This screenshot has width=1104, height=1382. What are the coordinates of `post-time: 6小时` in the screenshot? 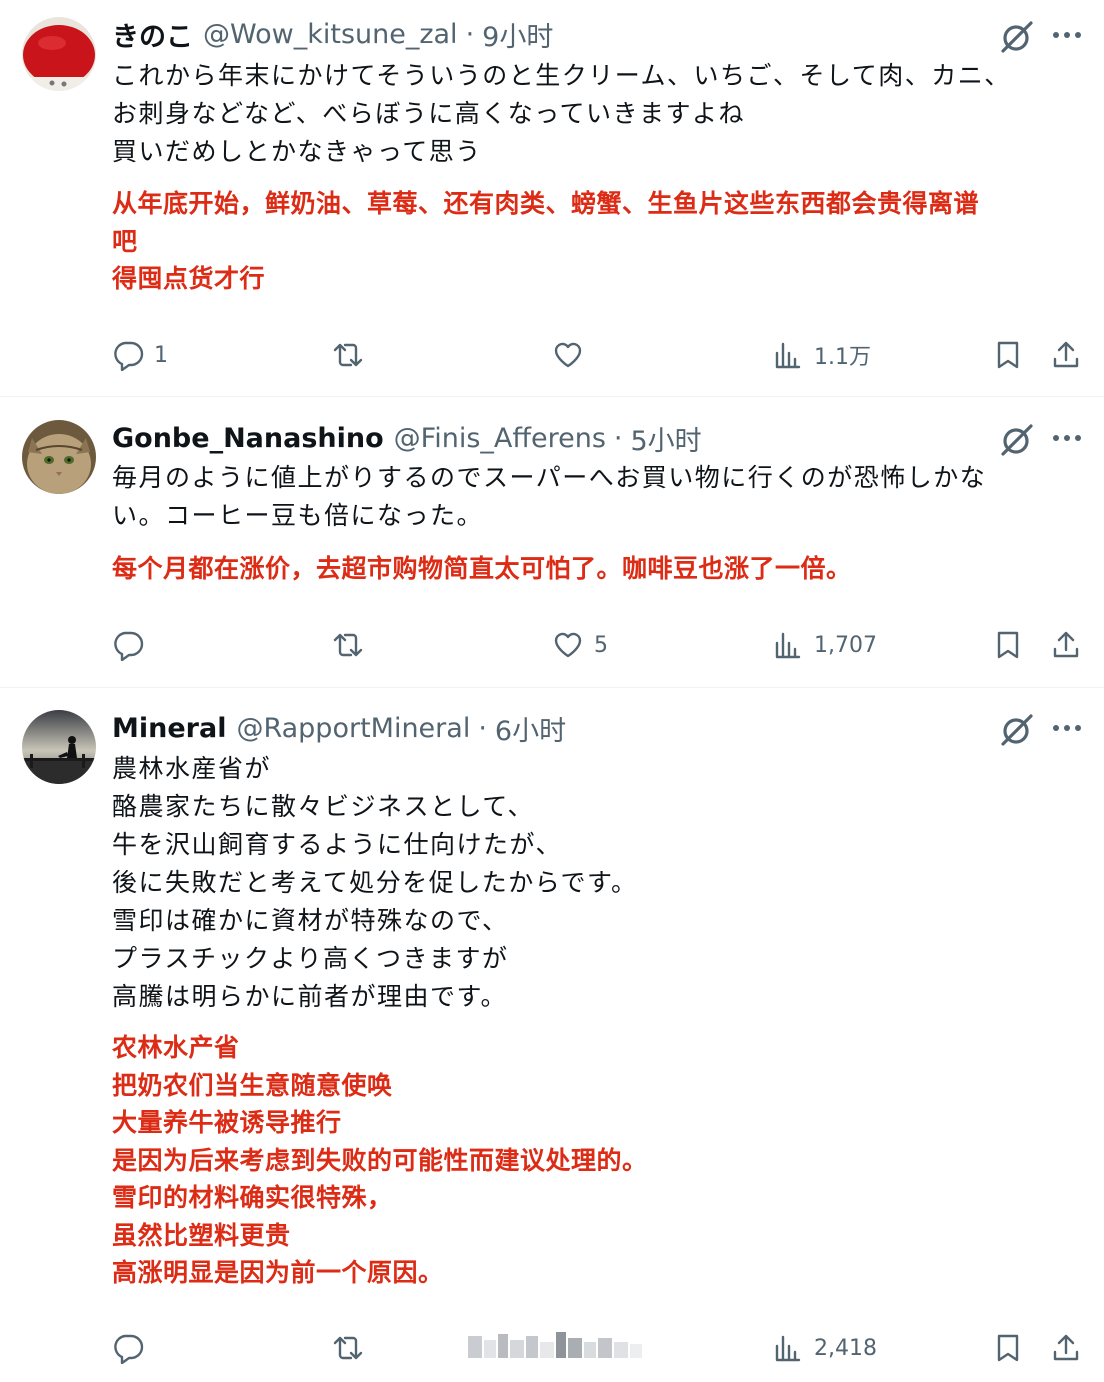 It's located at (530, 728).